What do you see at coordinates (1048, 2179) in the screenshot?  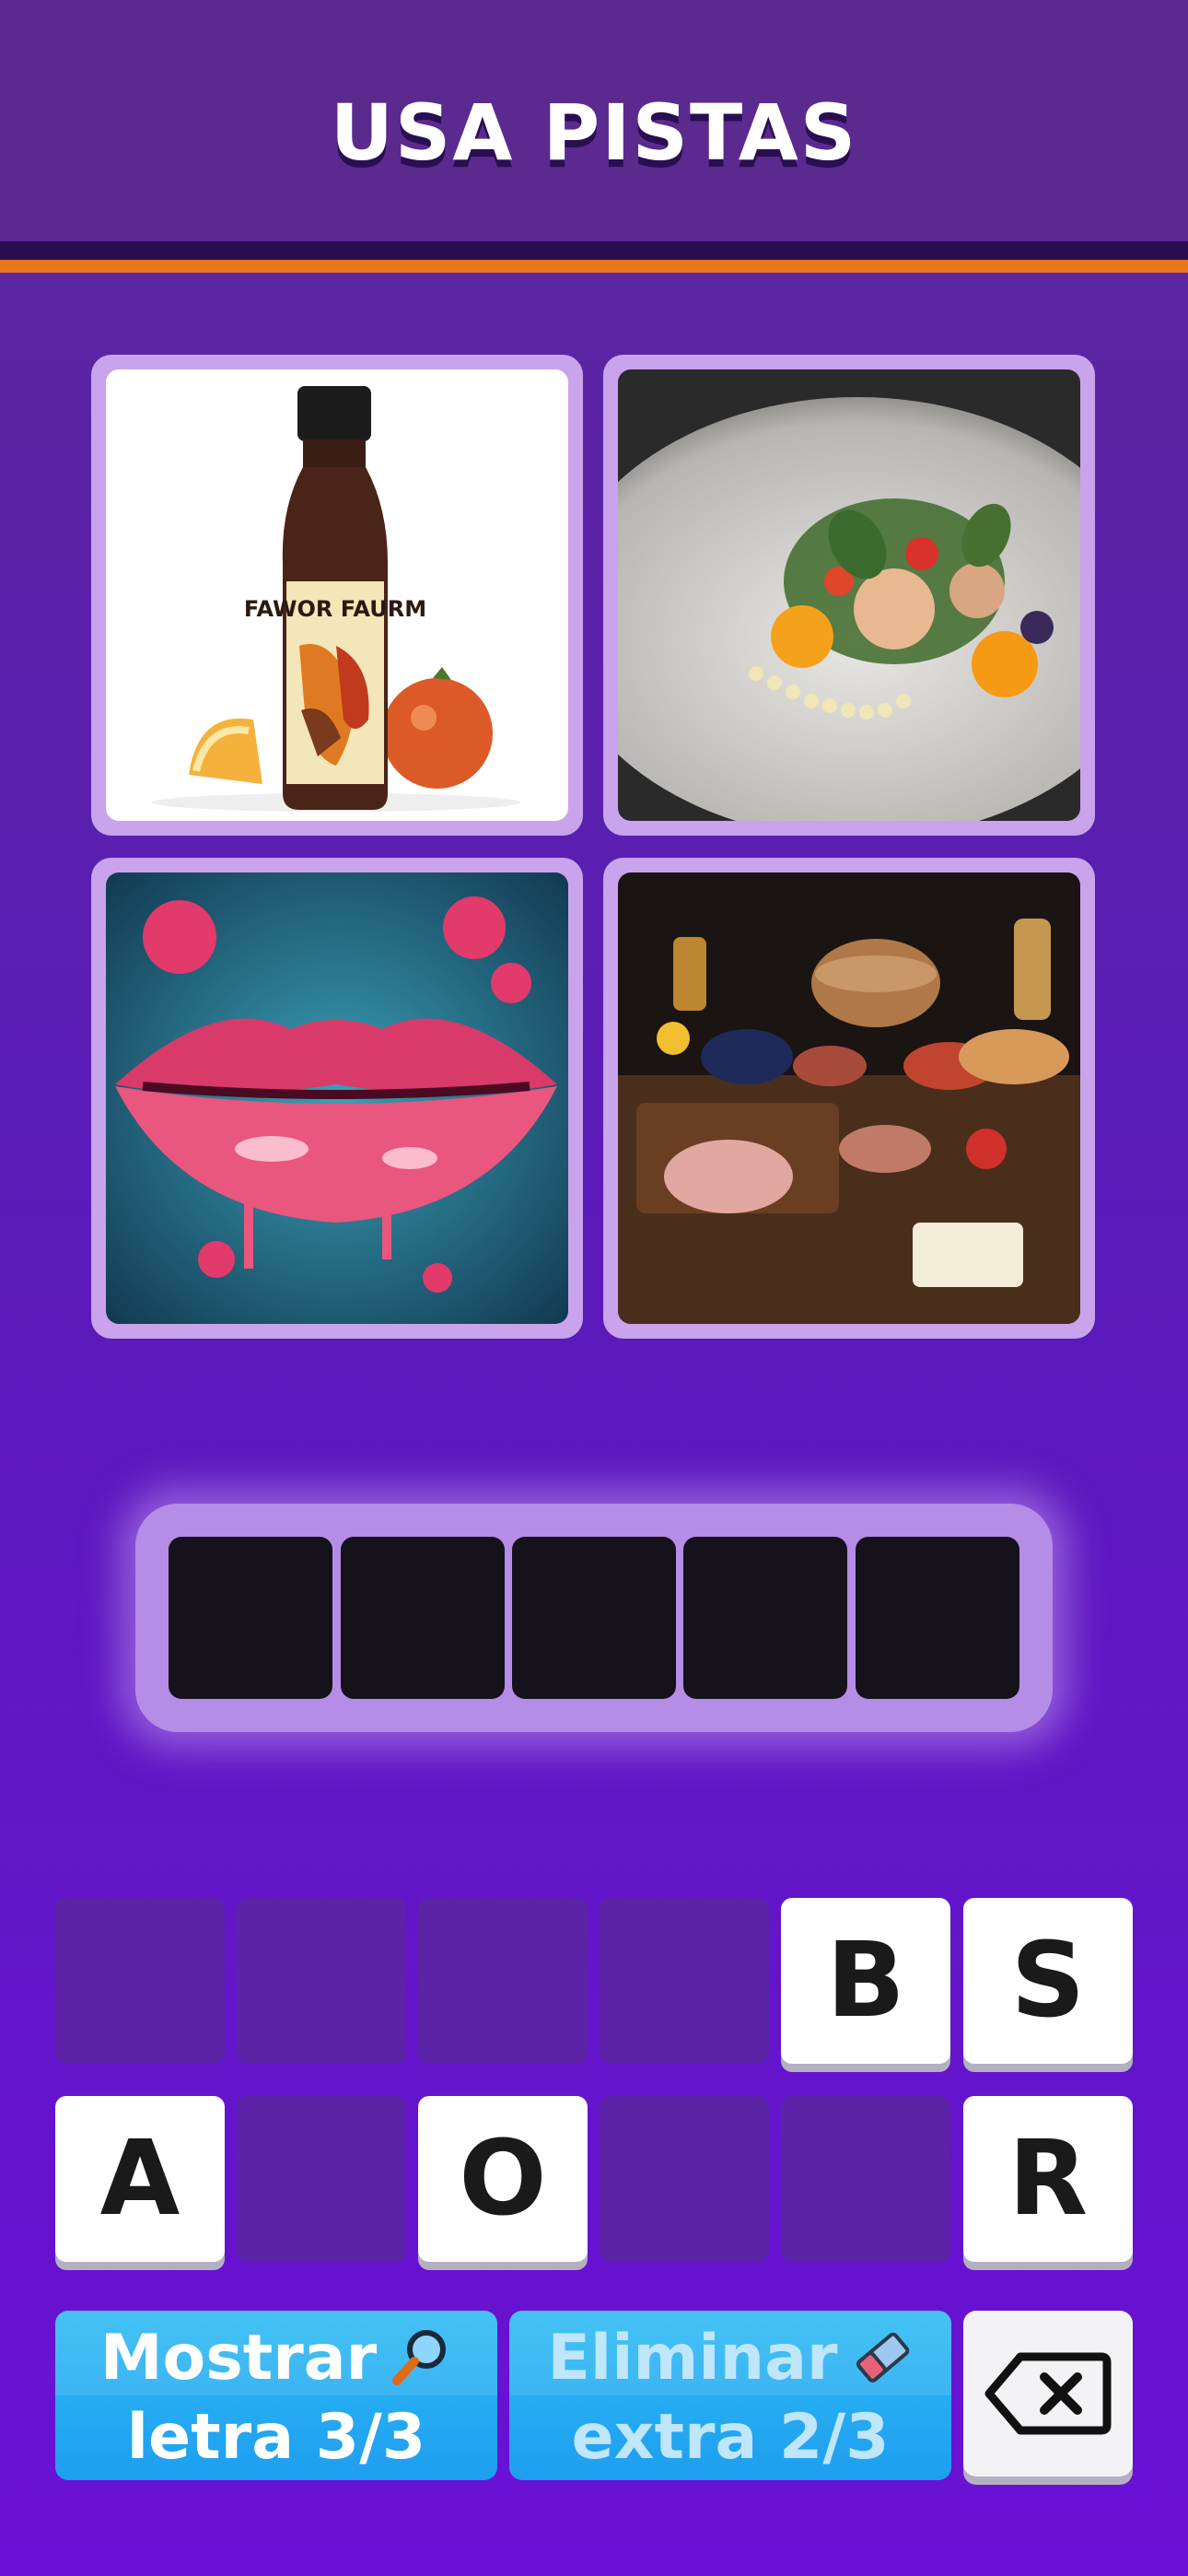 I see `letter-key-r: R` at bounding box center [1048, 2179].